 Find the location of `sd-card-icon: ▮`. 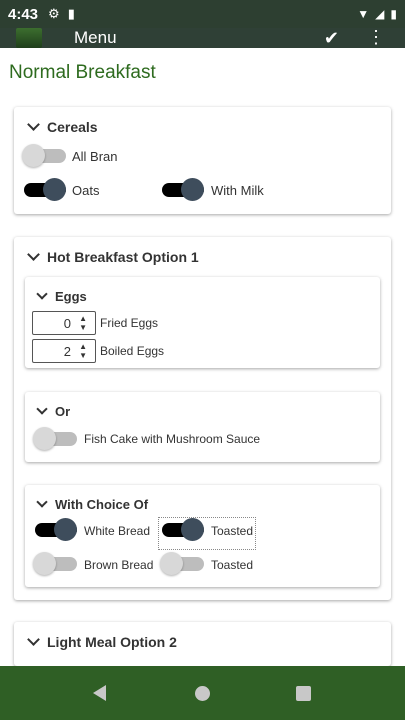

sd-card-icon: ▮ is located at coordinates (71, 13).